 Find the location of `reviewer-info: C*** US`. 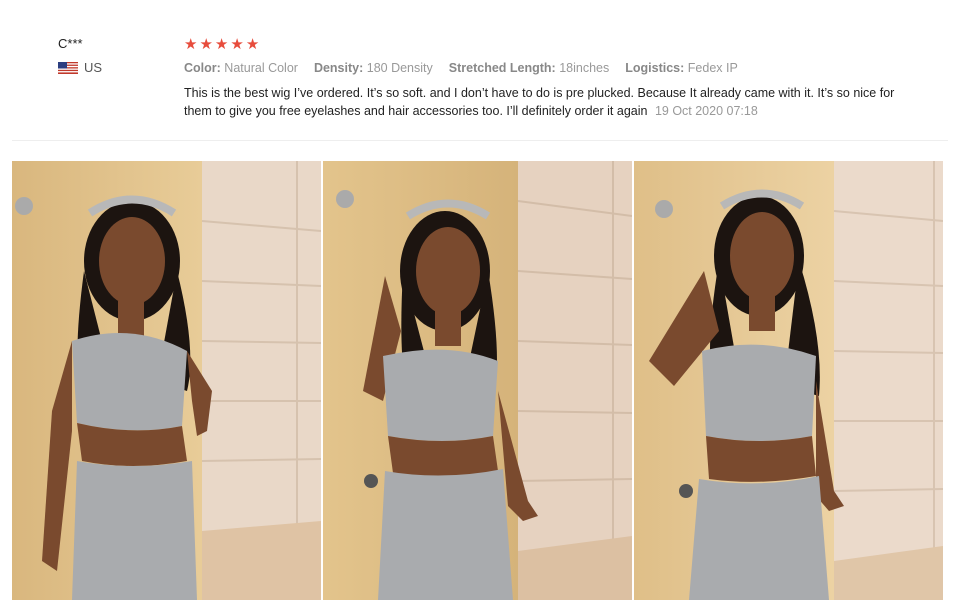

reviewer-info: C*** US is located at coordinates (80, 55).